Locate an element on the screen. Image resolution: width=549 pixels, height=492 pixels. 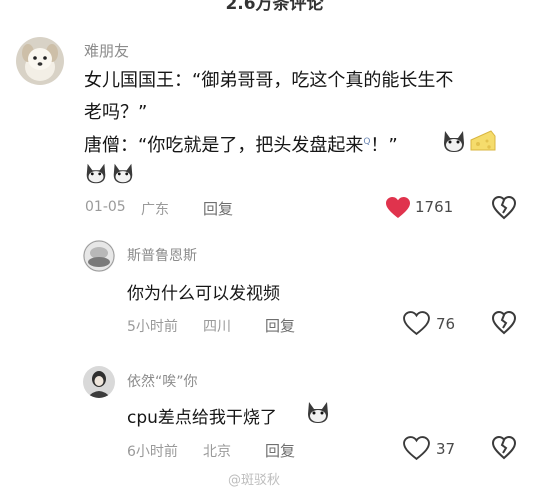
heart-filled-icon is located at coordinates (398, 207).